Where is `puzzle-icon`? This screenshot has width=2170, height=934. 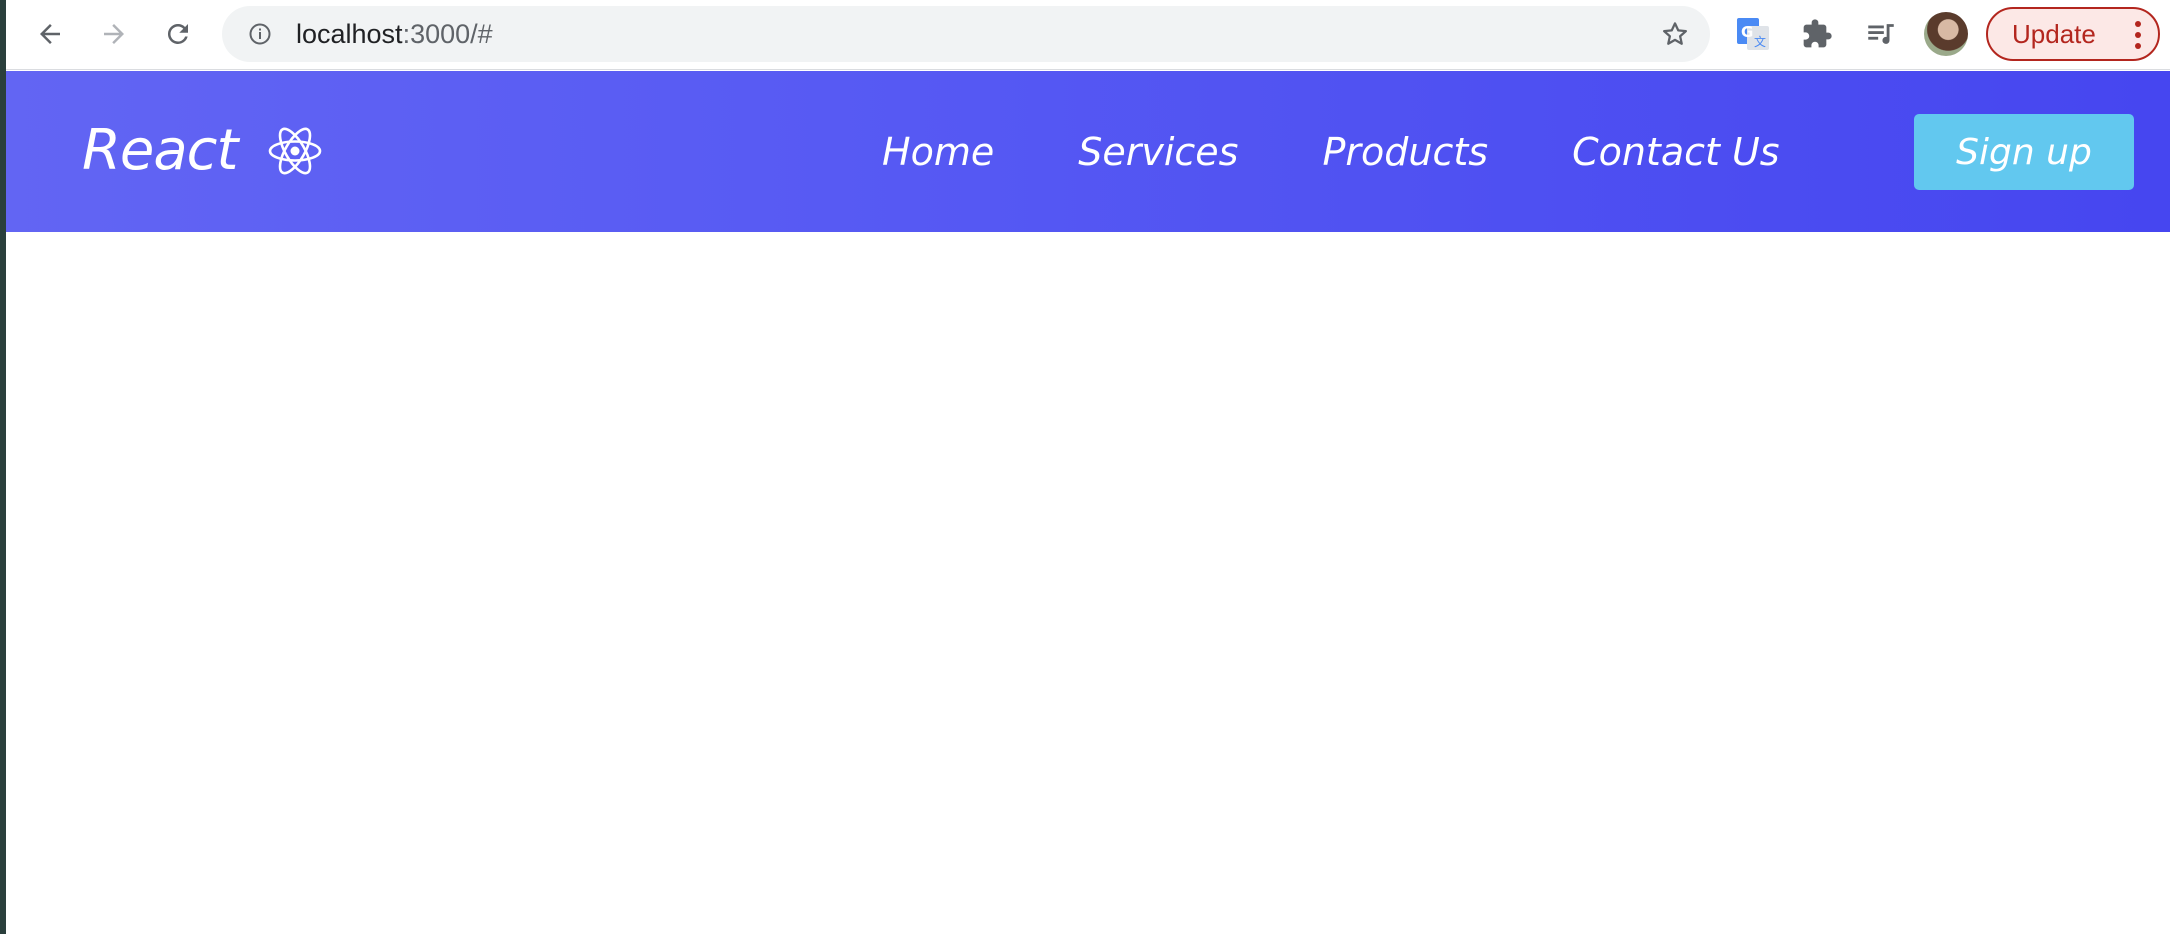
puzzle-icon is located at coordinates (1817, 33).